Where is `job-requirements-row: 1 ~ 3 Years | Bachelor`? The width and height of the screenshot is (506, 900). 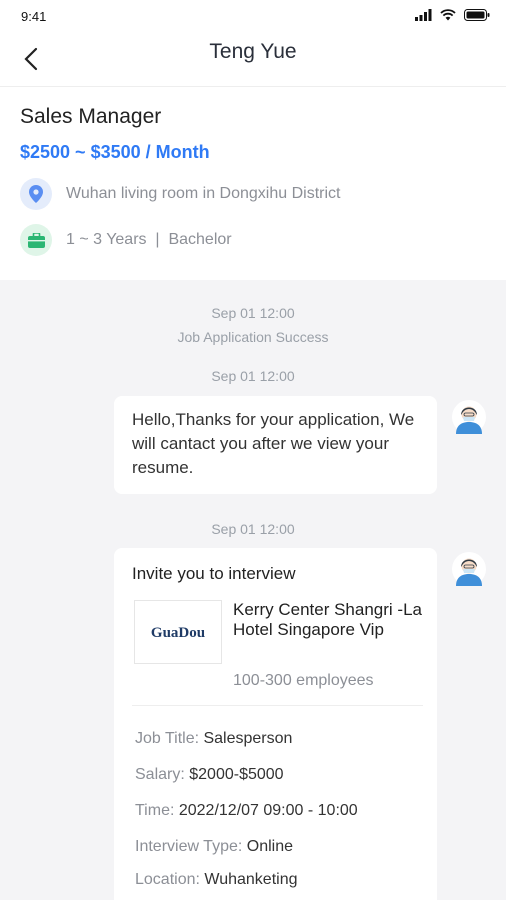
job-requirements-row: 1 ~ 3 Years | Bachelor is located at coordinates (126, 240).